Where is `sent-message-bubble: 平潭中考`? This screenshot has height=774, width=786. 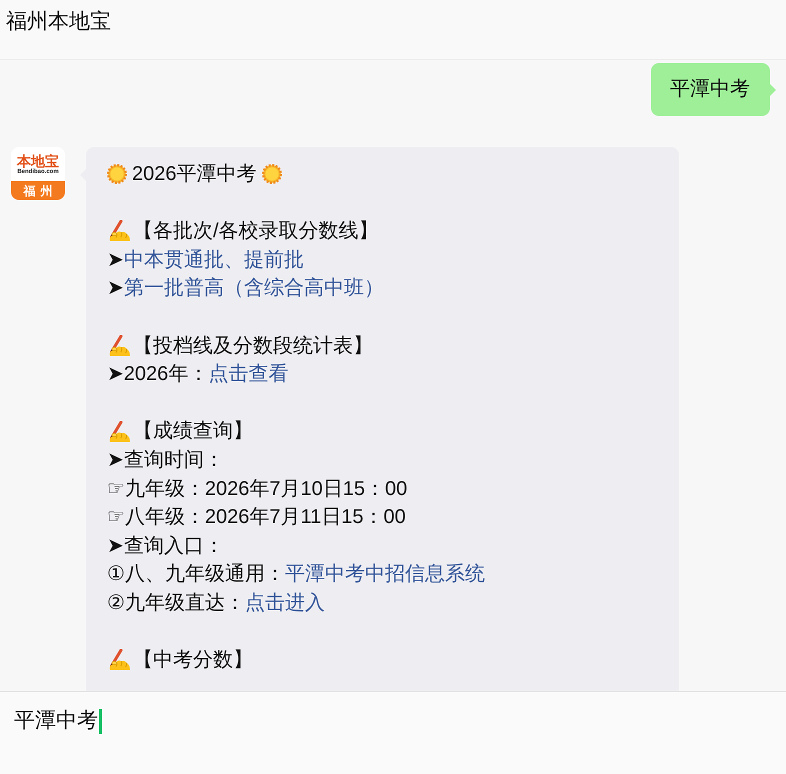 sent-message-bubble: 平潭中考 is located at coordinates (713, 89).